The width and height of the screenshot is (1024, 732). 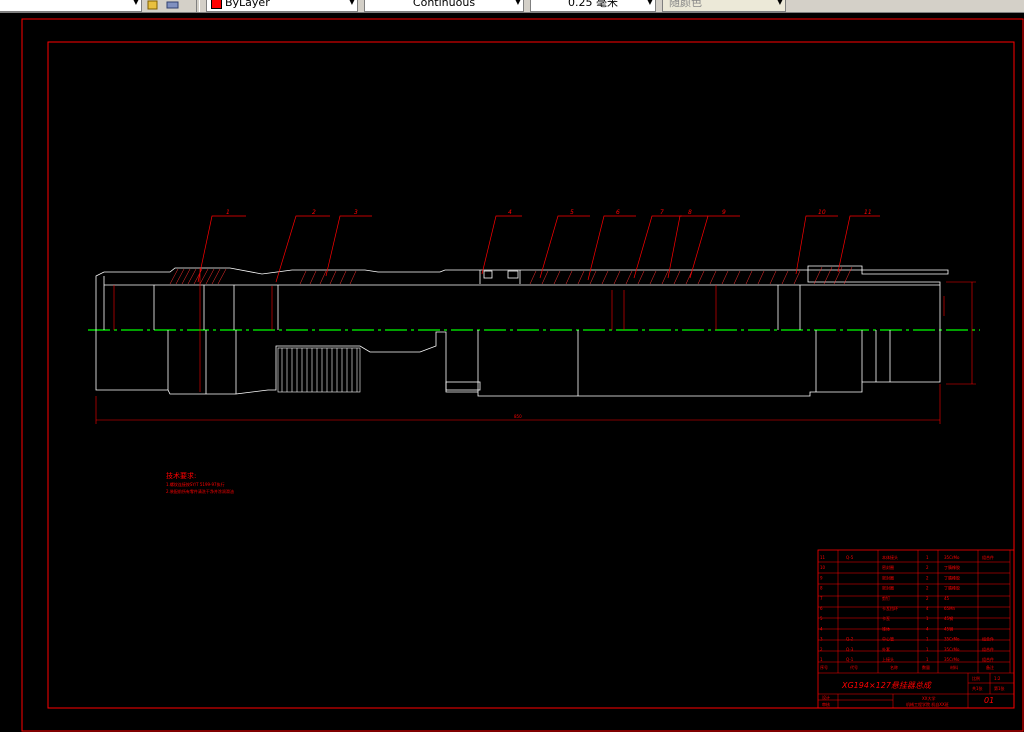 I want to click on sheet-value: 第1张, so click(x=999, y=688).